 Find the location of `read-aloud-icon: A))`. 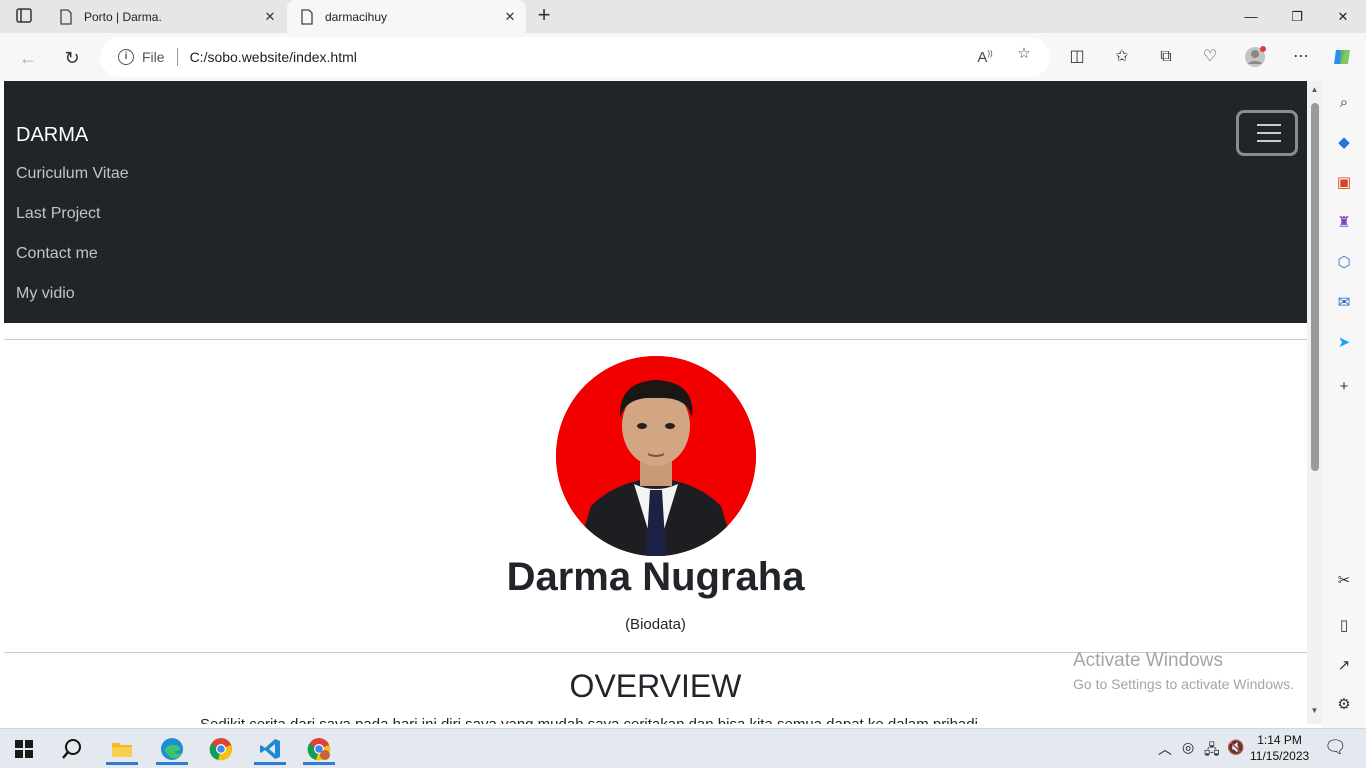

read-aloud-icon: A)) is located at coordinates (985, 55).